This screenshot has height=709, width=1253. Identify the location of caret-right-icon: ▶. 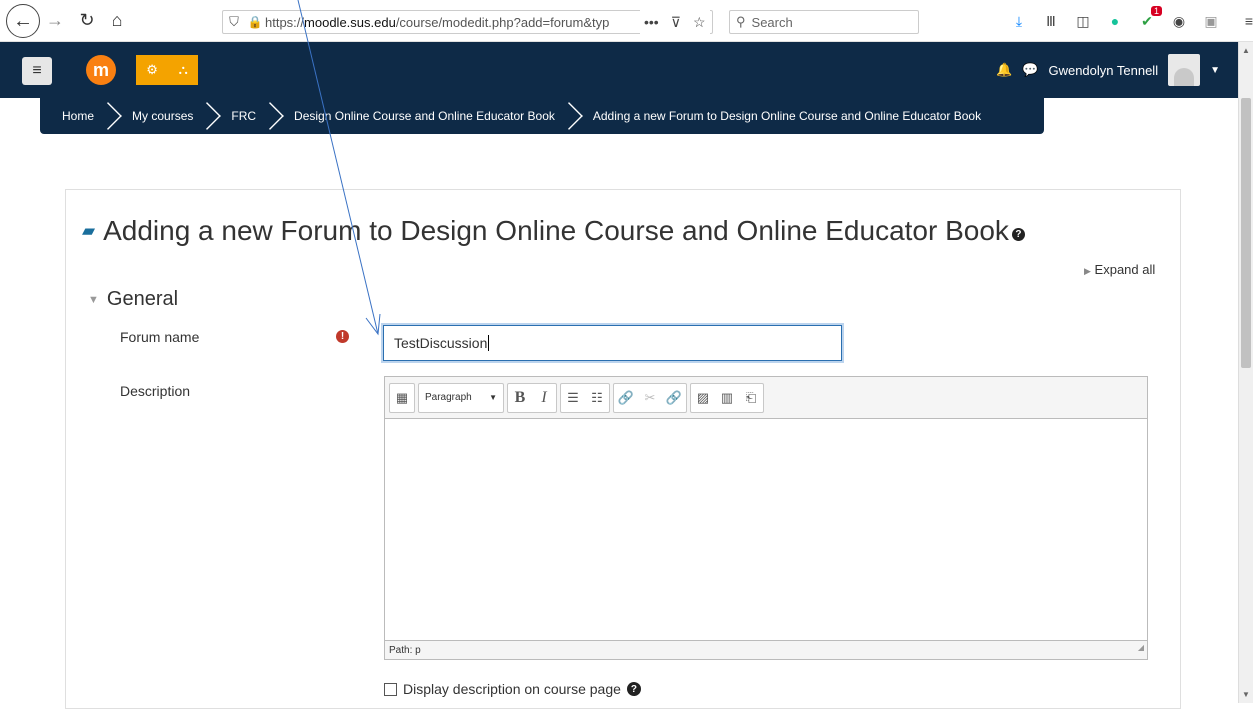
(1087, 271).